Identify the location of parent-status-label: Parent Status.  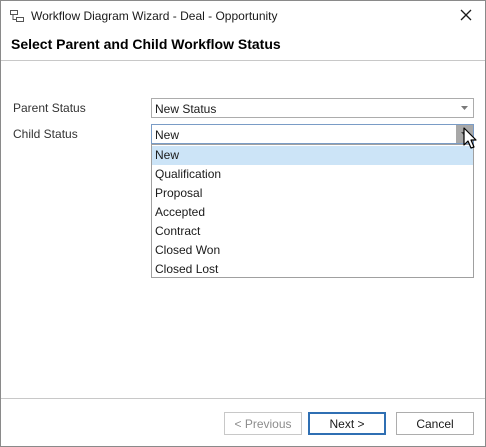
(49, 108).